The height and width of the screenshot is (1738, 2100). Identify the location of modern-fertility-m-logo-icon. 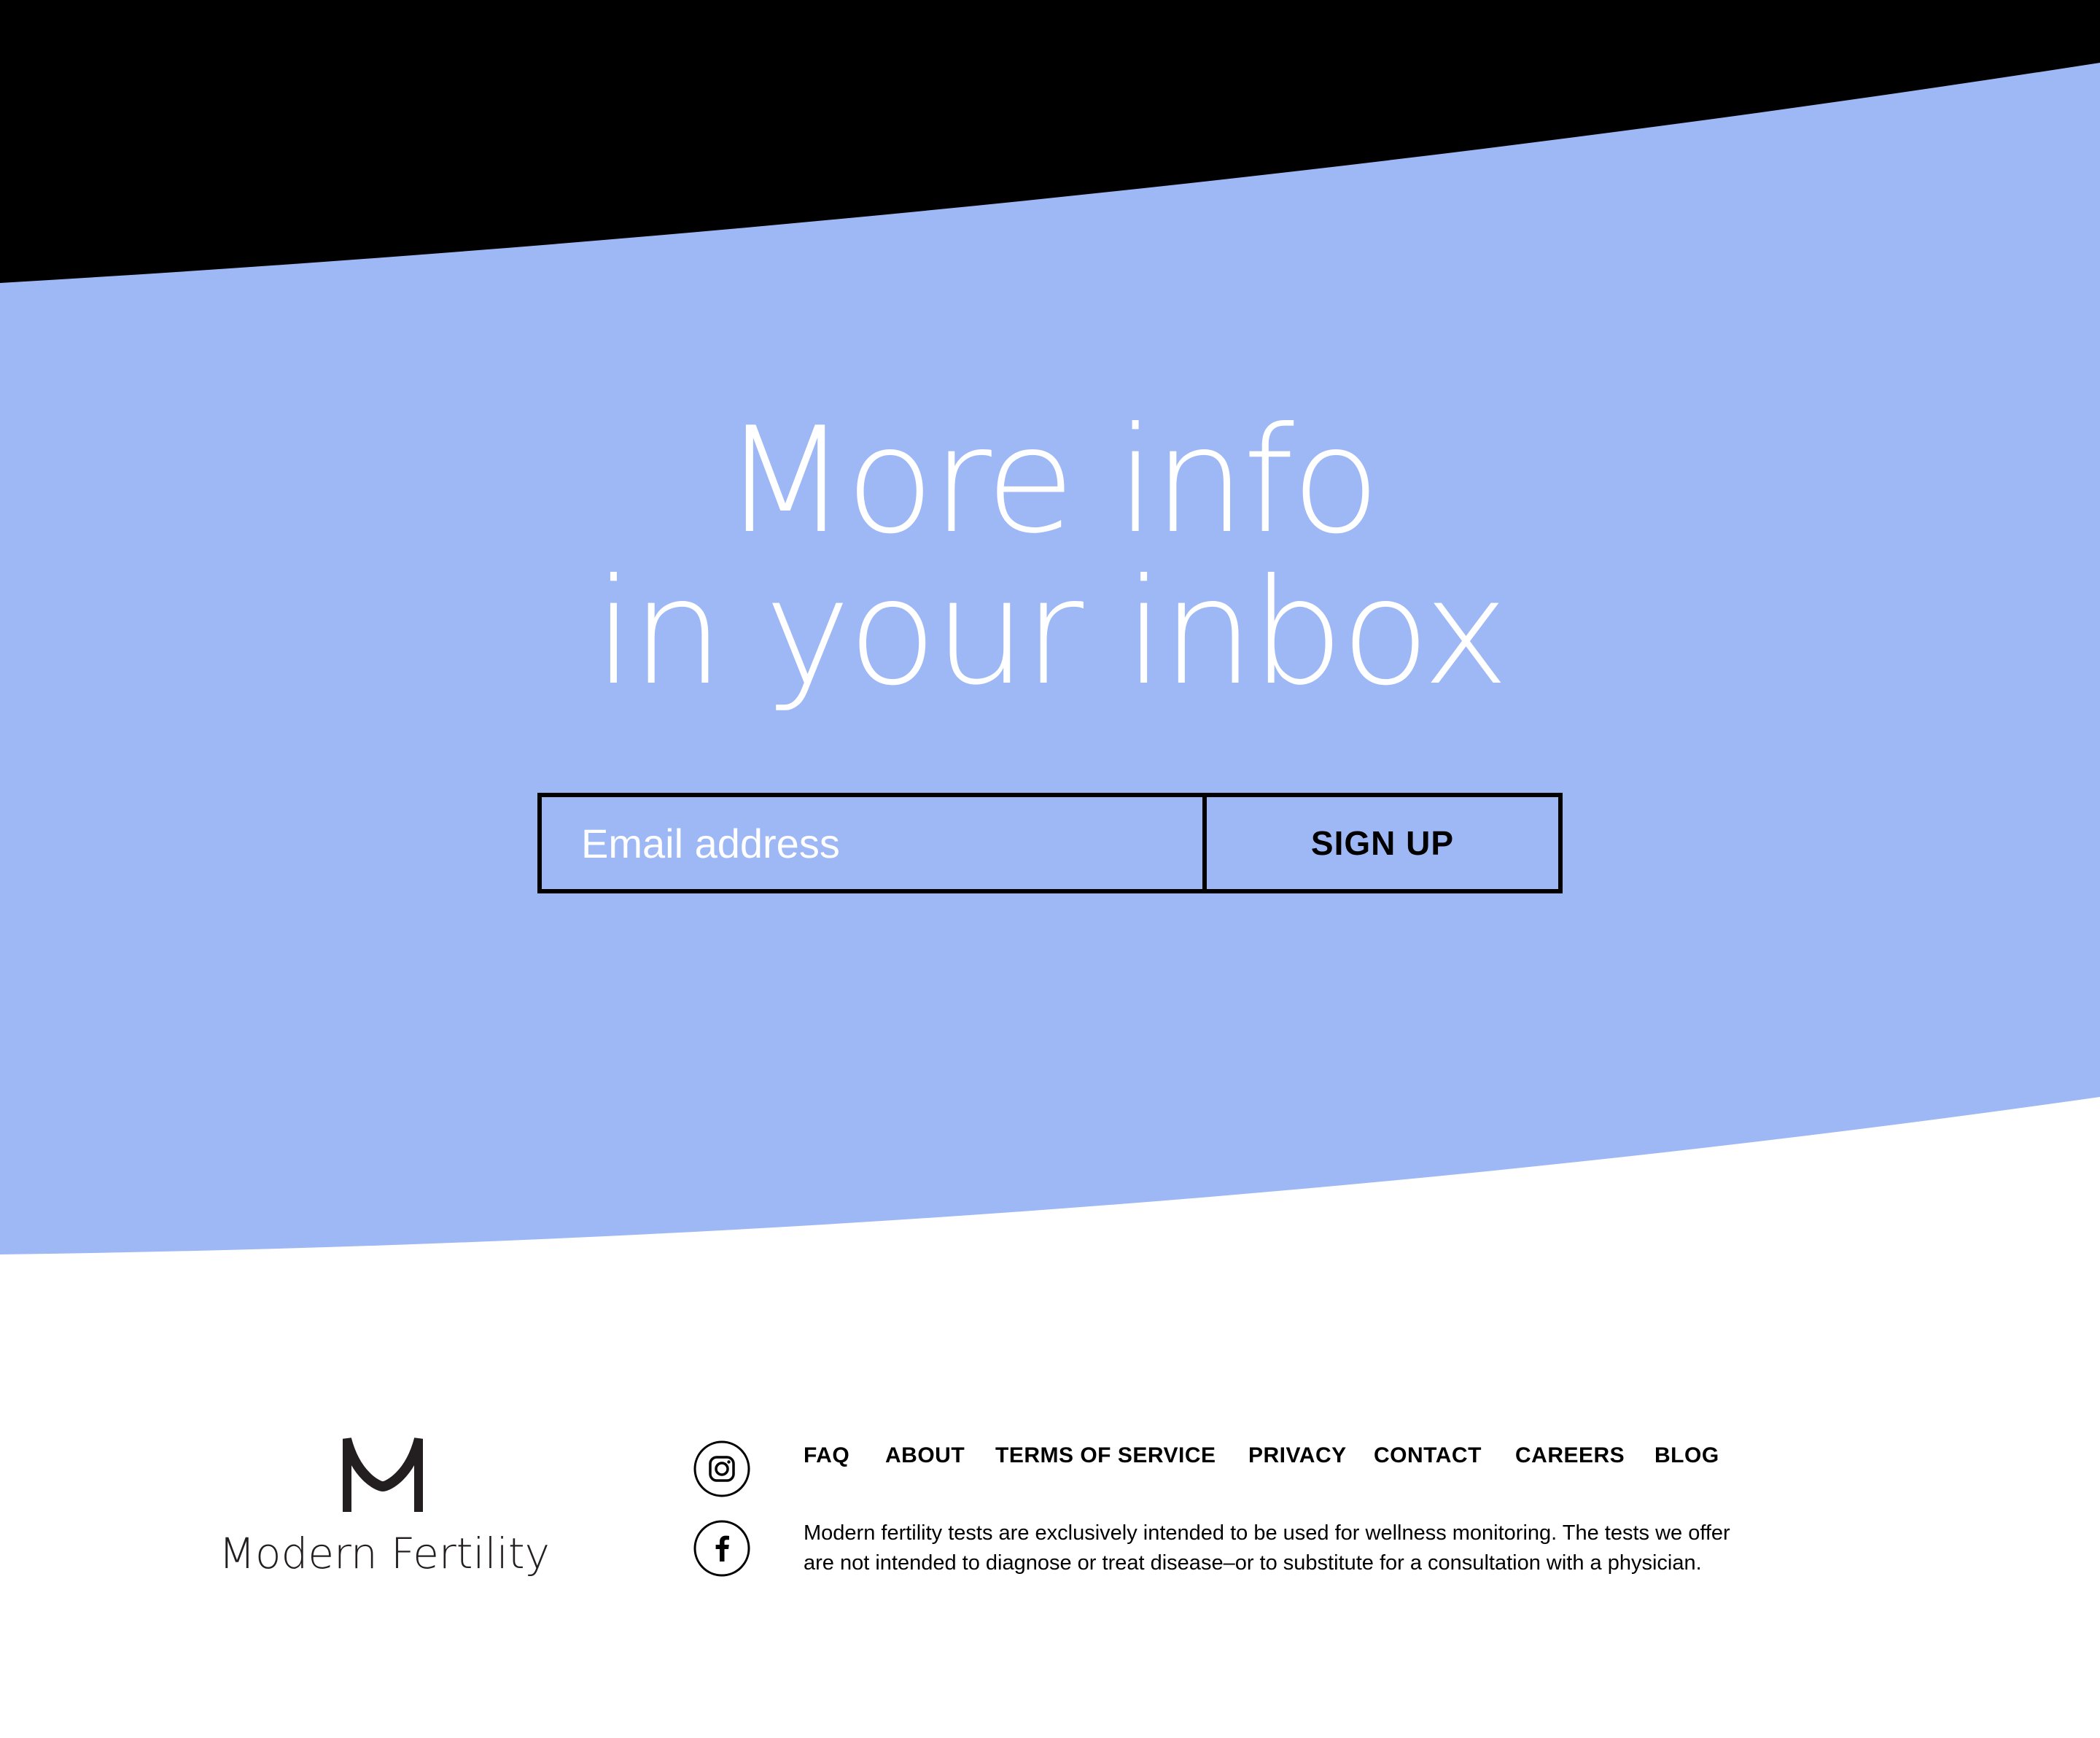
(383, 1475).